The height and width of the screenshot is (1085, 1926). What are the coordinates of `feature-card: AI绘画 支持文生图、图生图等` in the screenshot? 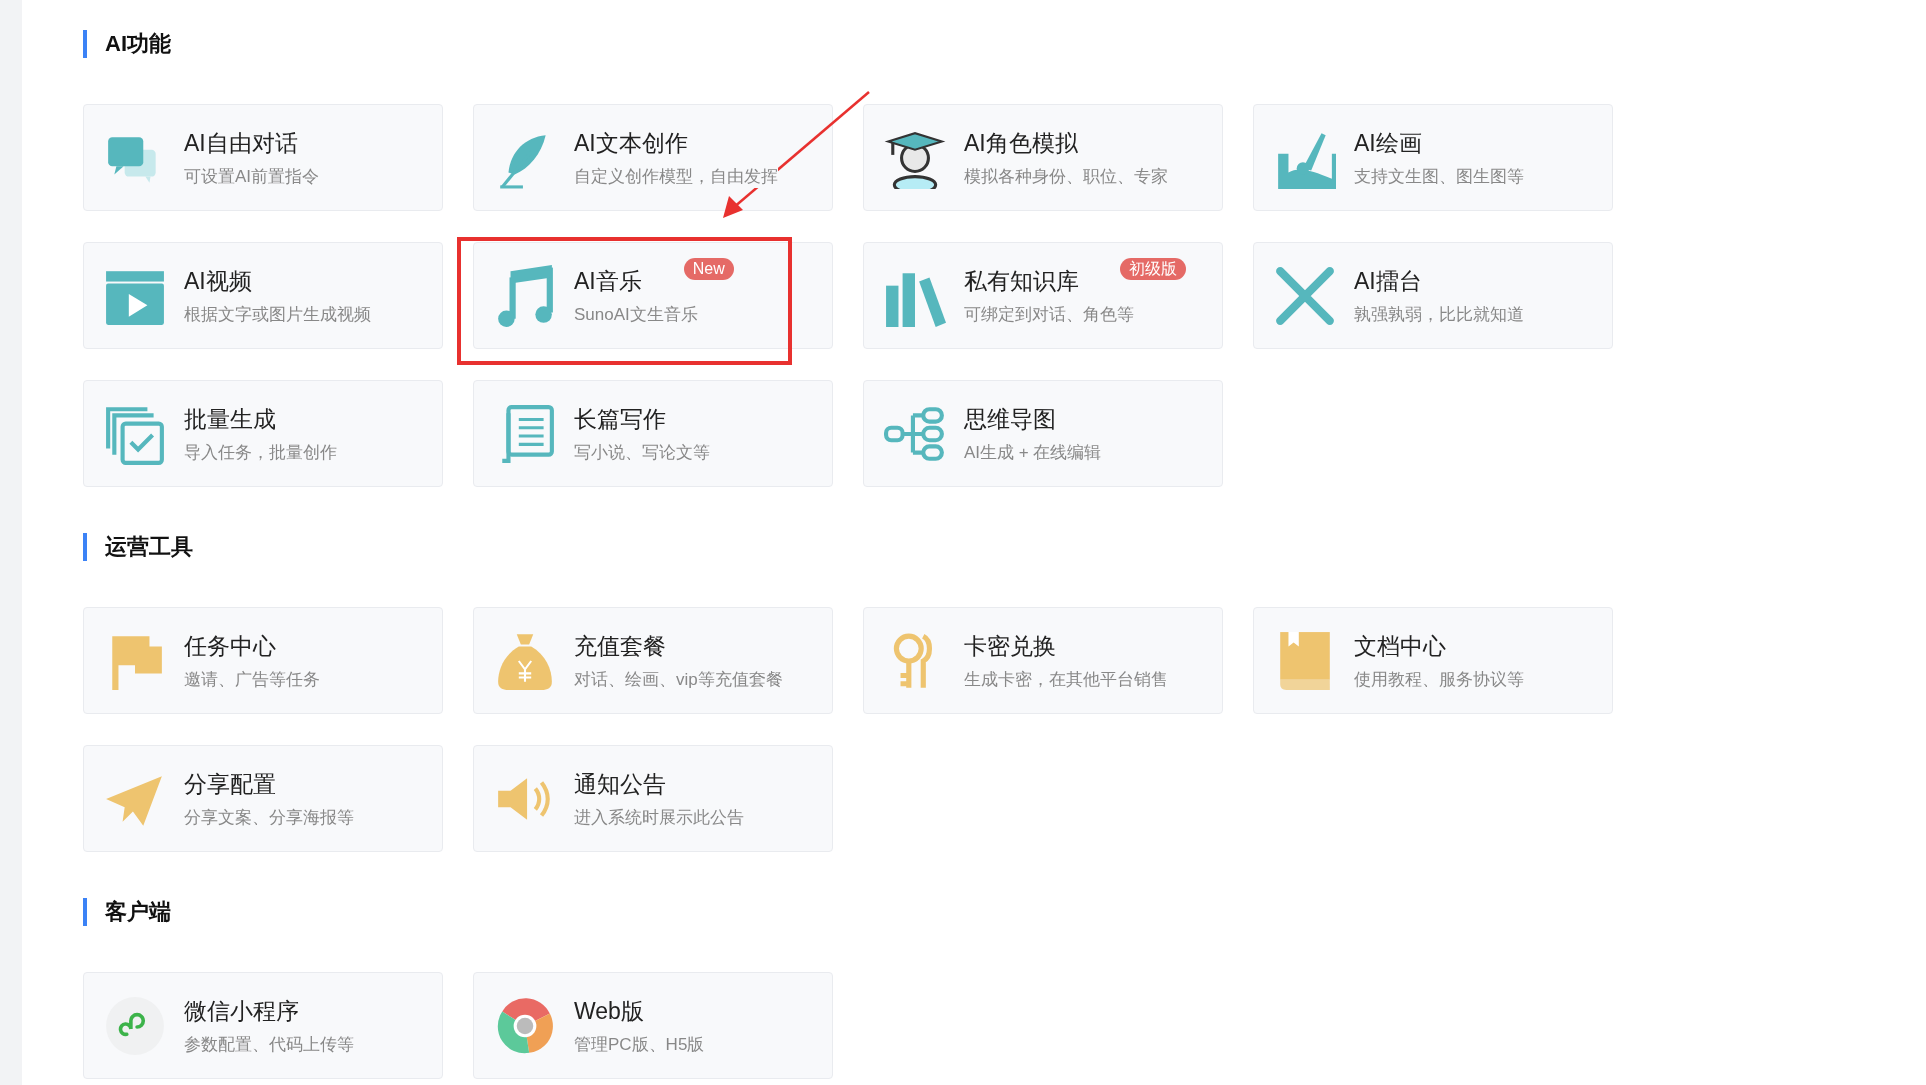 It's located at (1433, 157).